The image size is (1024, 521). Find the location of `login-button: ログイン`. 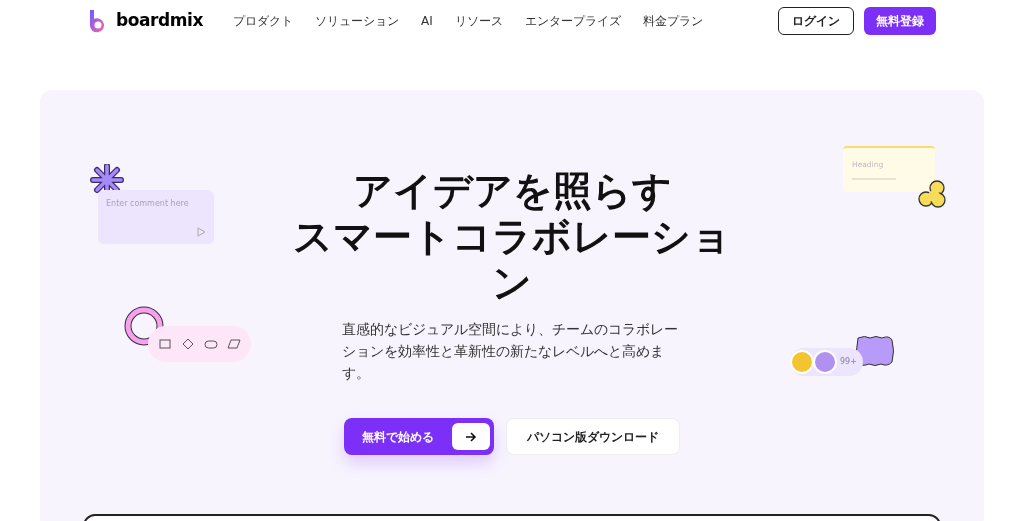

login-button: ログイン is located at coordinates (816, 21).